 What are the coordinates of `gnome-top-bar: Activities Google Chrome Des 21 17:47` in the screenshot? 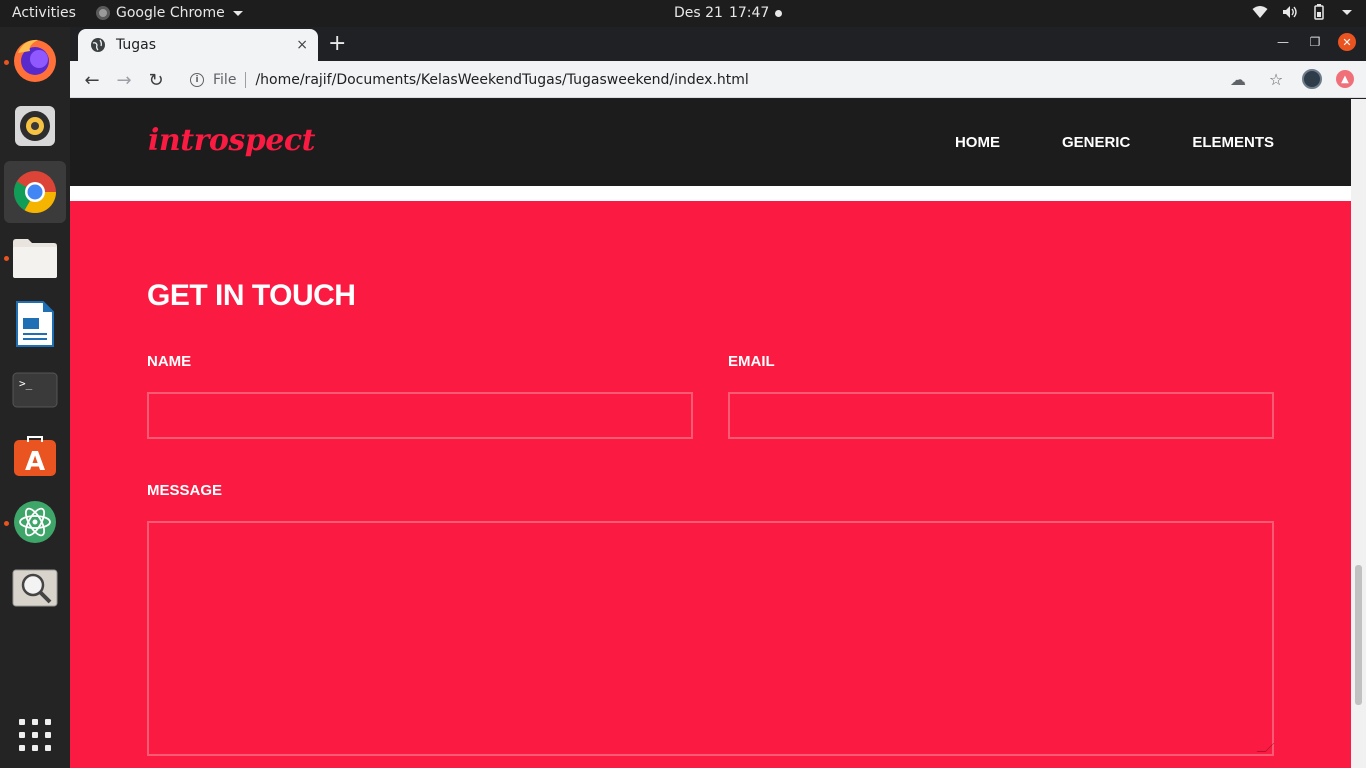 It's located at (683, 13).